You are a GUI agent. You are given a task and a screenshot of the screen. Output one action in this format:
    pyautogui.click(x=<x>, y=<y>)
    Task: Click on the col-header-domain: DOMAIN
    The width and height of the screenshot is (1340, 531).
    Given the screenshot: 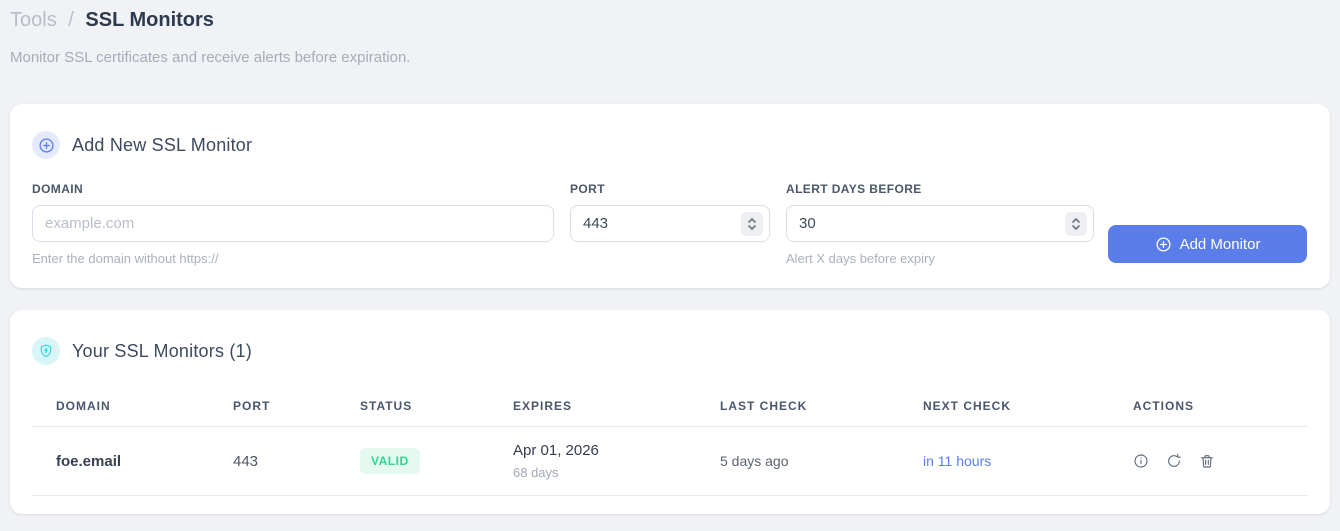 What is the action you would take?
    pyautogui.click(x=120, y=406)
    